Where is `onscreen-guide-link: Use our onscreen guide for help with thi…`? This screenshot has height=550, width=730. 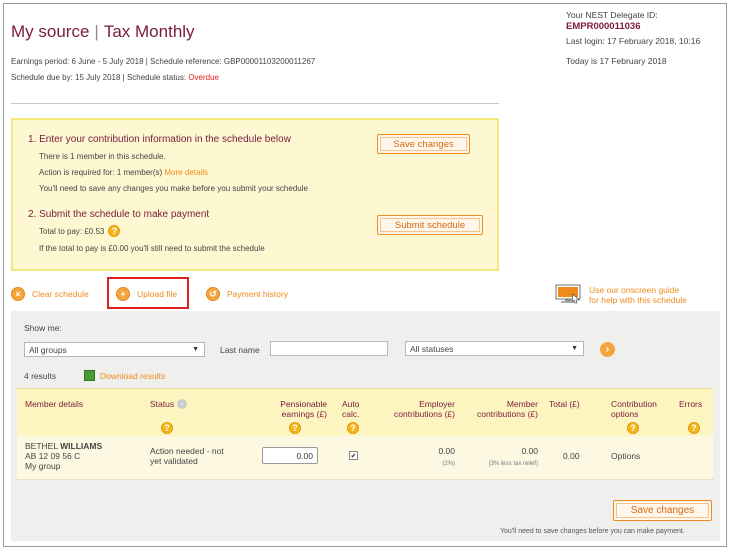
onscreen-guide-link: Use our onscreen guide for help with thi… is located at coordinates (638, 295).